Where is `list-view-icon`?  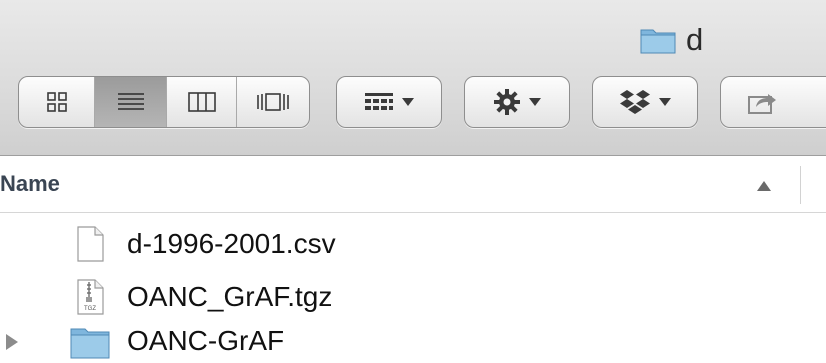
list-view-icon is located at coordinates (130, 101).